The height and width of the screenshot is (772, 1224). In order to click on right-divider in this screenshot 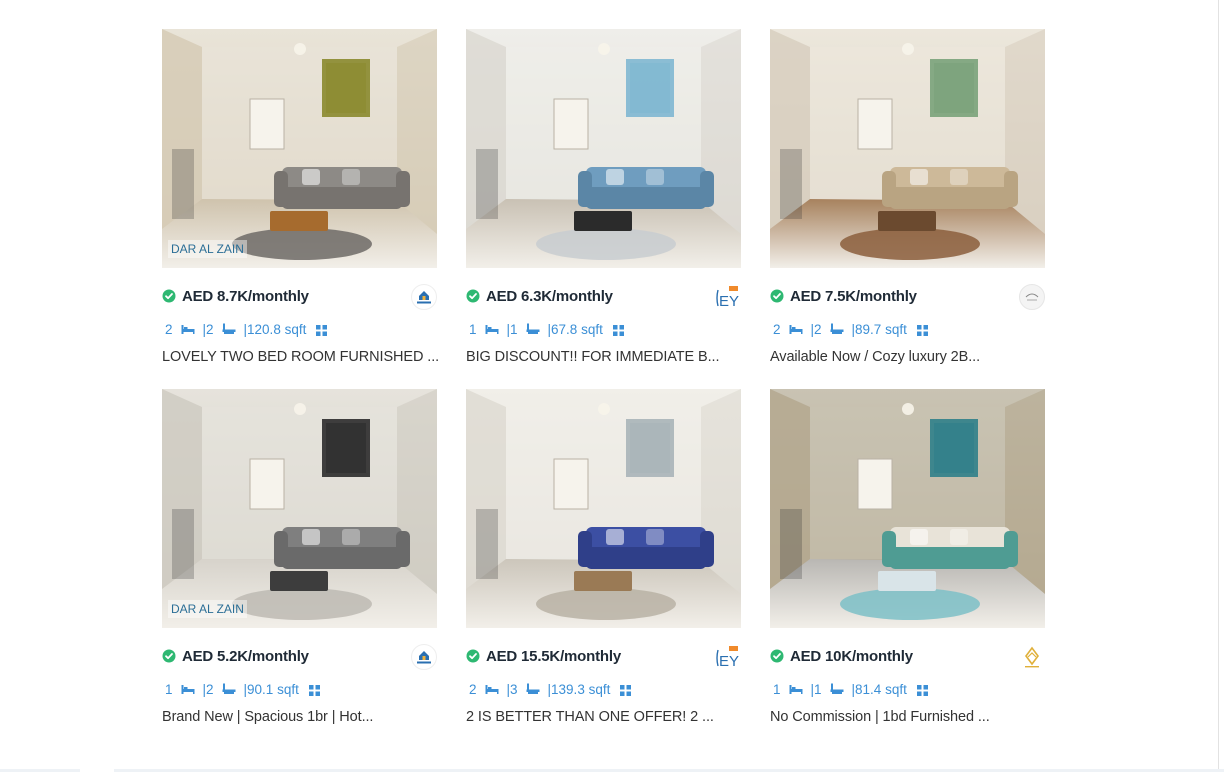, I will do `click(1218, 386)`.